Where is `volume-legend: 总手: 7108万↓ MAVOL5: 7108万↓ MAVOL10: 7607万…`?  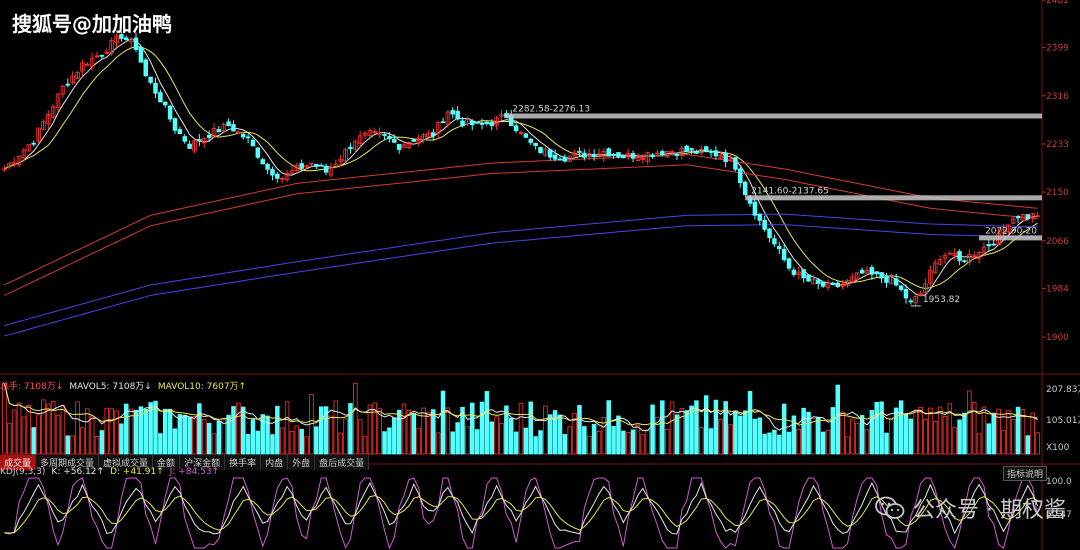
volume-legend: 总手: 7108万↓ MAVOL5: 7108万↓ MAVOL10: 7607万… is located at coordinates (123, 385).